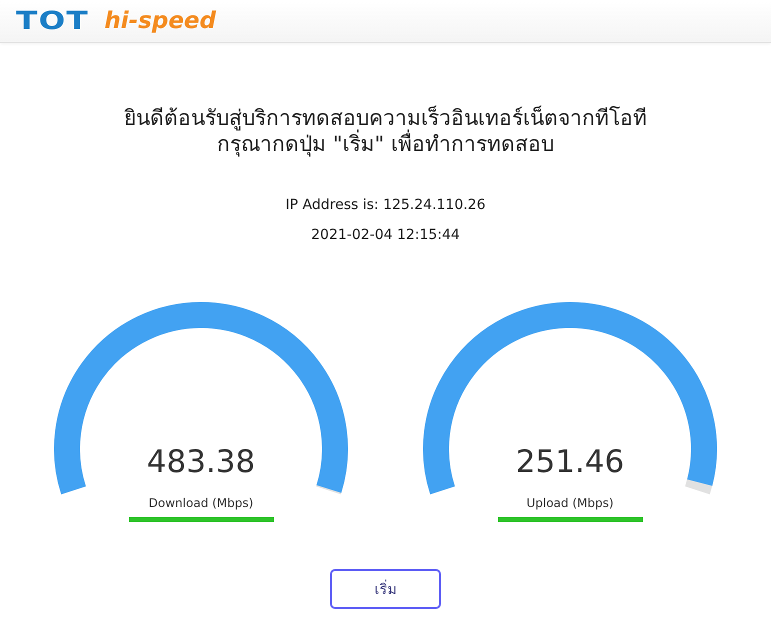 Image resolution: width=771 pixels, height=621 pixels. Describe the element at coordinates (52, 21) in the screenshot. I see `logo-mark: TOT` at that location.